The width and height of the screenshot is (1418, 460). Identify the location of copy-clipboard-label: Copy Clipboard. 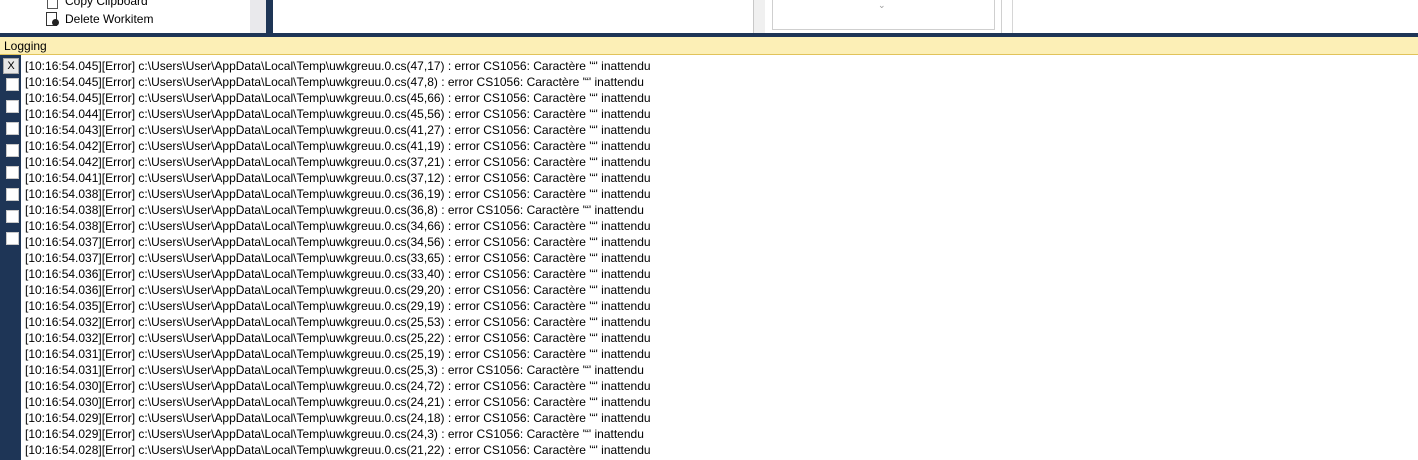
(106, 4).